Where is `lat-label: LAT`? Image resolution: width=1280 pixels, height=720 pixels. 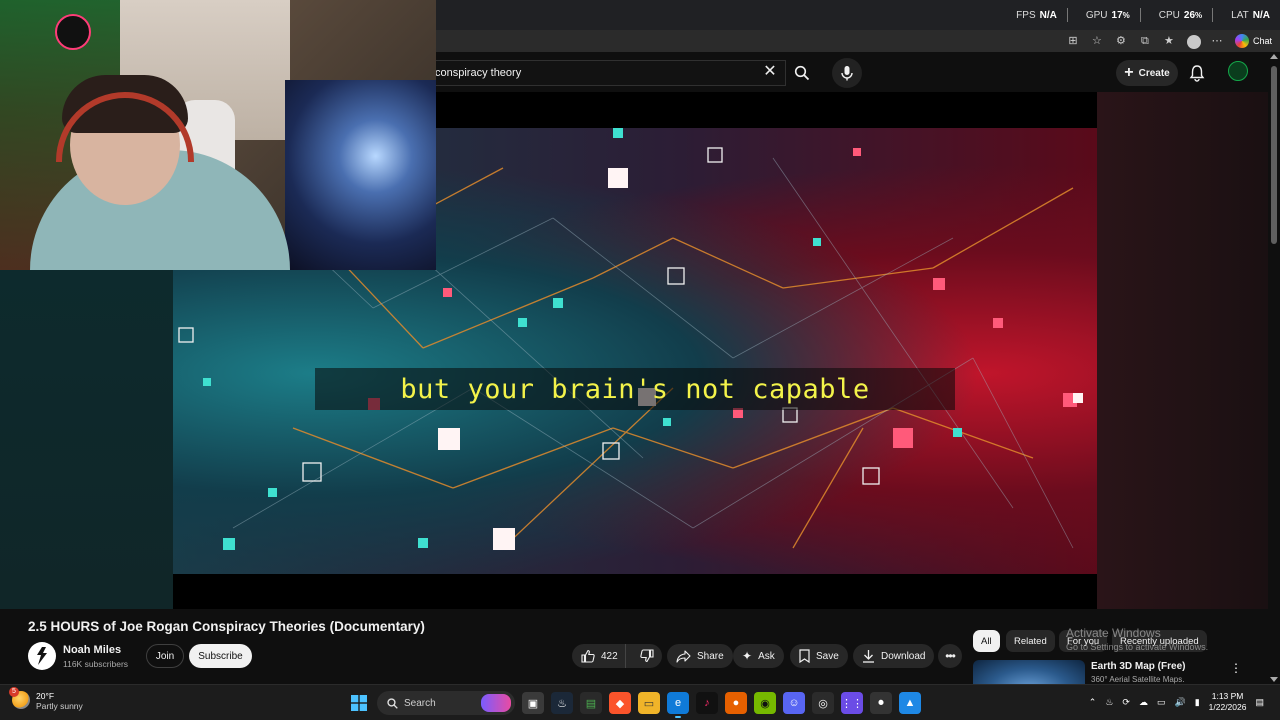
lat-label: LAT is located at coordinates (1240, 15).